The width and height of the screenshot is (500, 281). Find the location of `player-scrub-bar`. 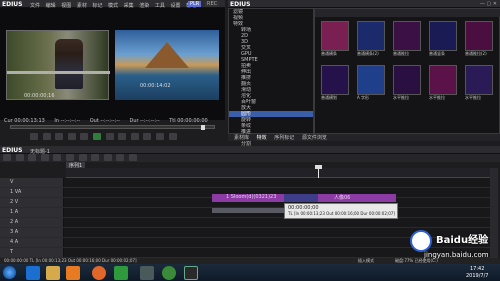

player-scrub-bar is located at coordinates (112, 127).